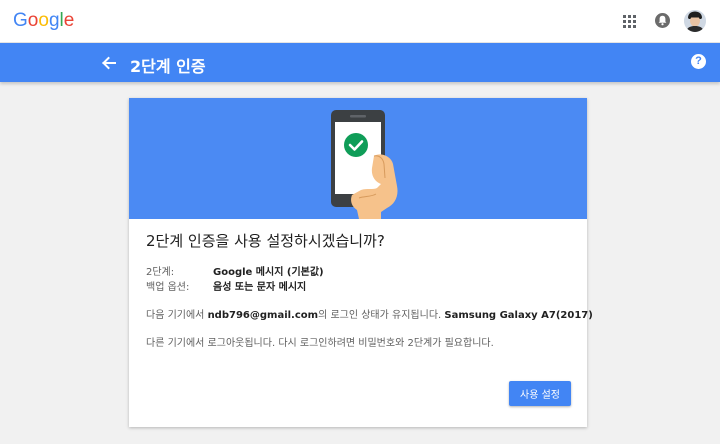  What do you see at coordinates (360, 21) in the screenshot?
I see `top-app-bar: Google` at bounding box center [360, 21].